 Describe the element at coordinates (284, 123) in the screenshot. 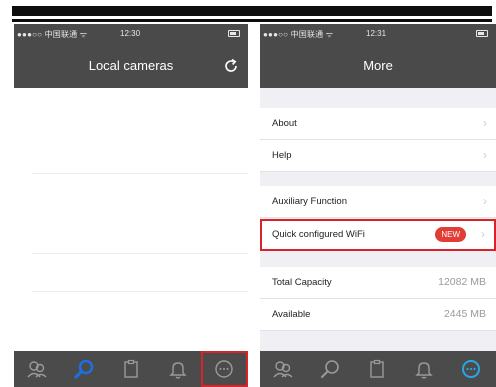

I see `about-label: About` at that location.